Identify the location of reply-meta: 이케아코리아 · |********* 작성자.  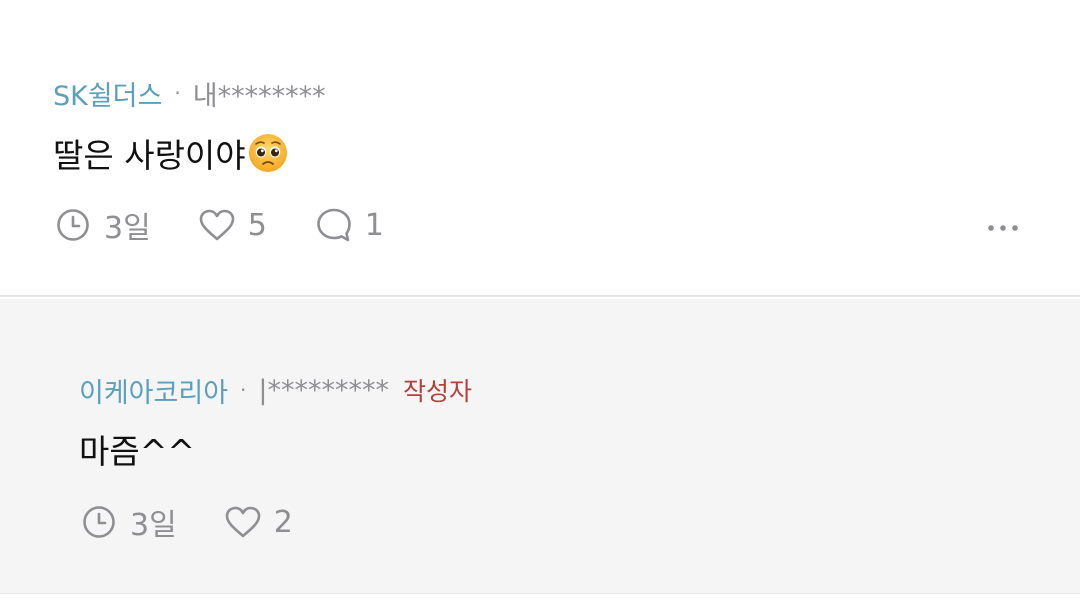
(275, 390).